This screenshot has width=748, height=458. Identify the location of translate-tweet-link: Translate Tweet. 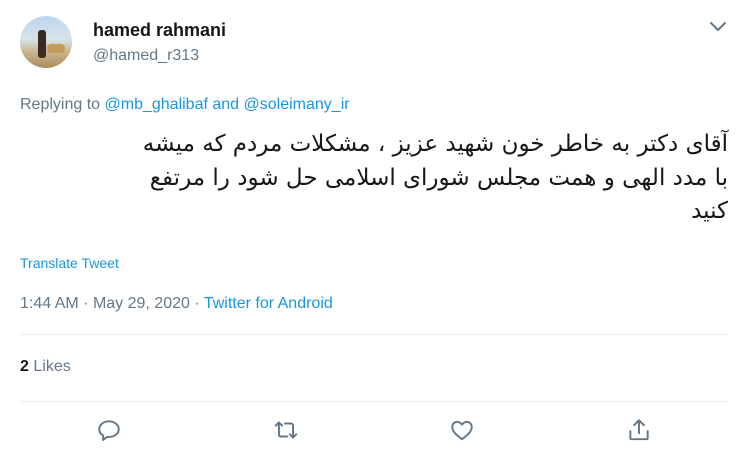
(69, 263).